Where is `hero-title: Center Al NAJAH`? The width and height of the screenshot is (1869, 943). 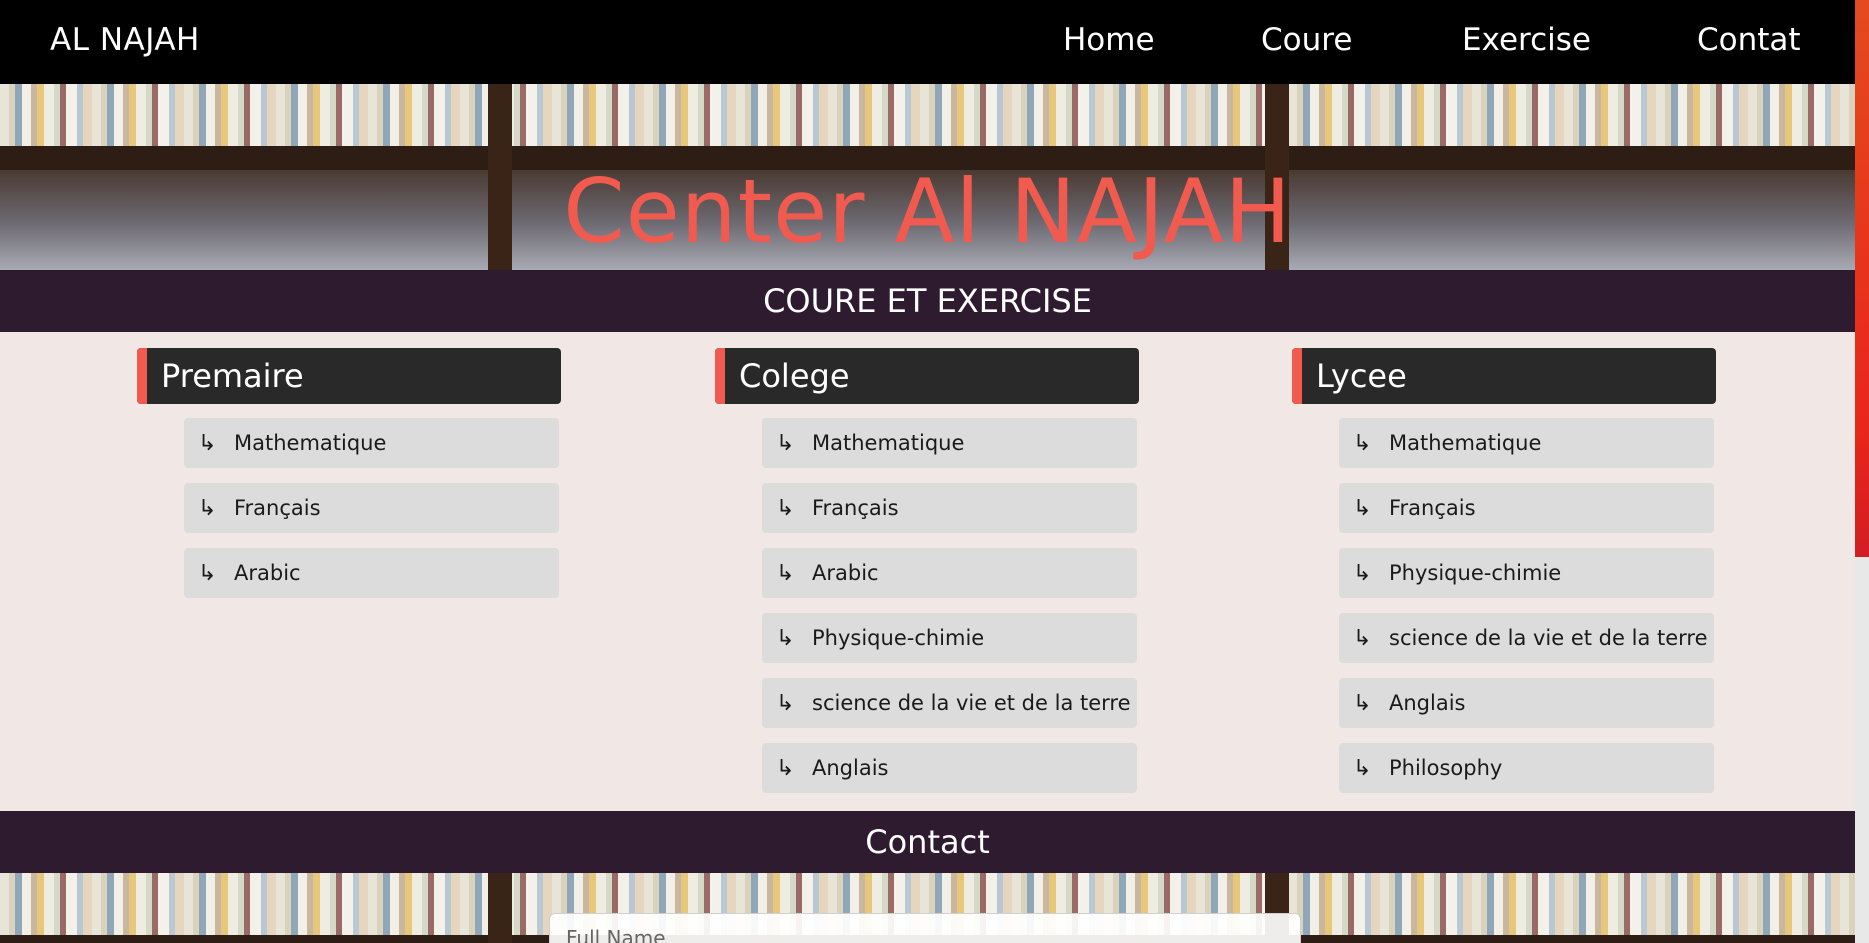
hero-title: Center Al NAJAH is located at coordinates (927, 211).